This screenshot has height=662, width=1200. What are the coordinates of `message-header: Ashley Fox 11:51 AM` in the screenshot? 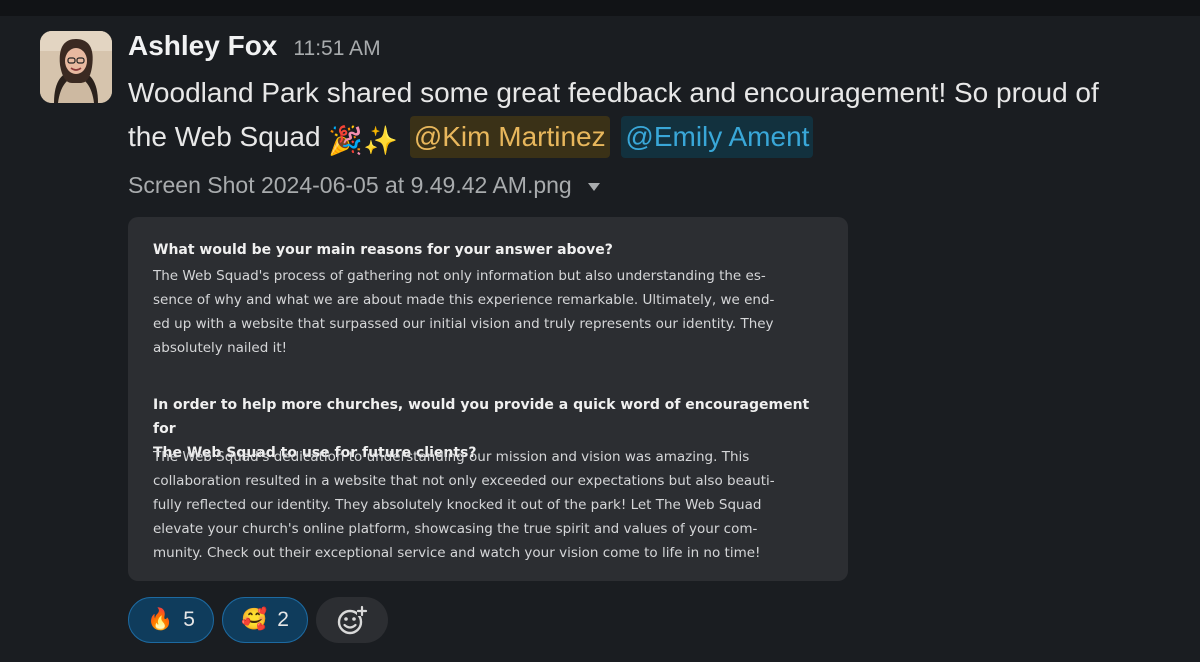 It's located at (254, 48).